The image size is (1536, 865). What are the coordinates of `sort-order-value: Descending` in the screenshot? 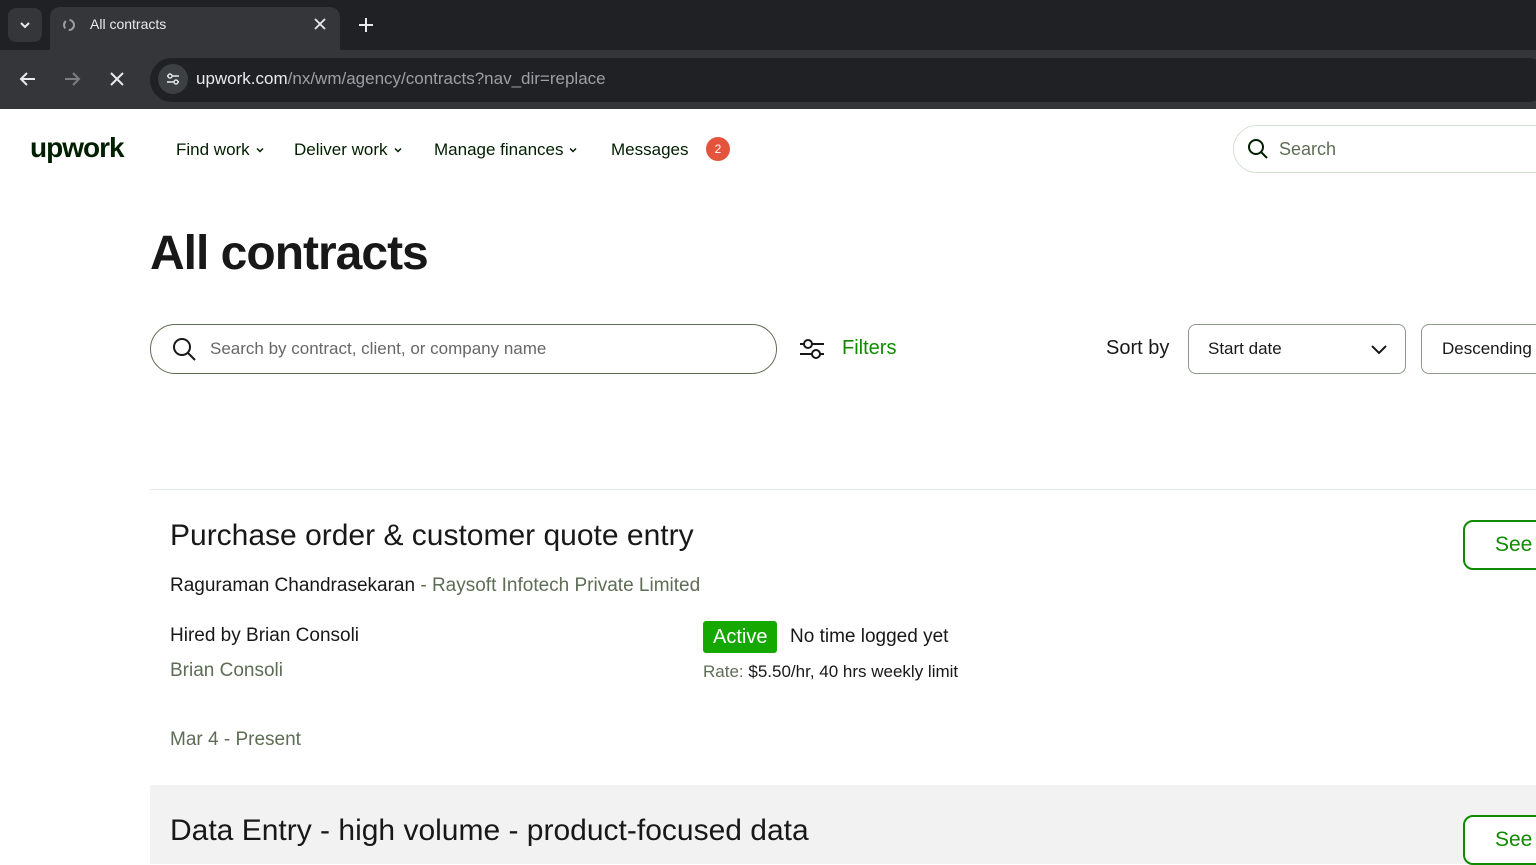 It's located at (1487, 348).